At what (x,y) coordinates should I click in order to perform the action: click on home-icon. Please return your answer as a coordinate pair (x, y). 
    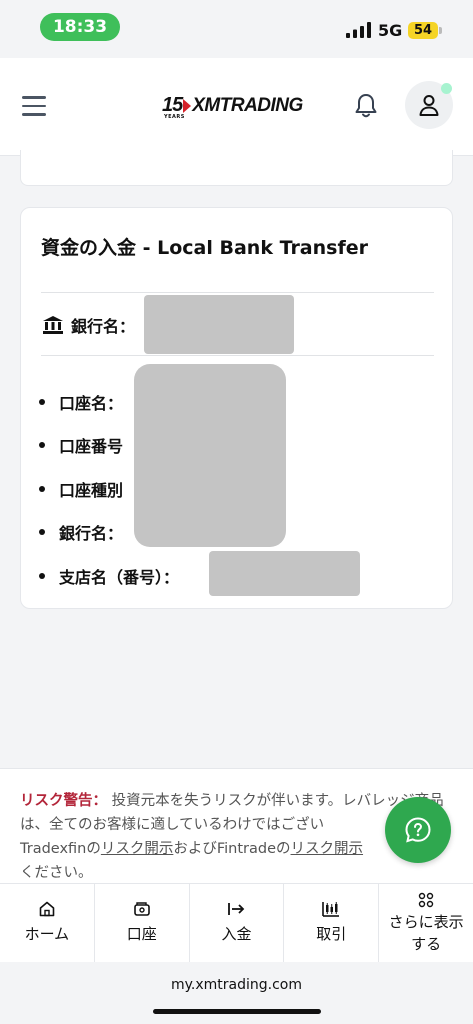
    Looking at the image, I should click on (47, 909).